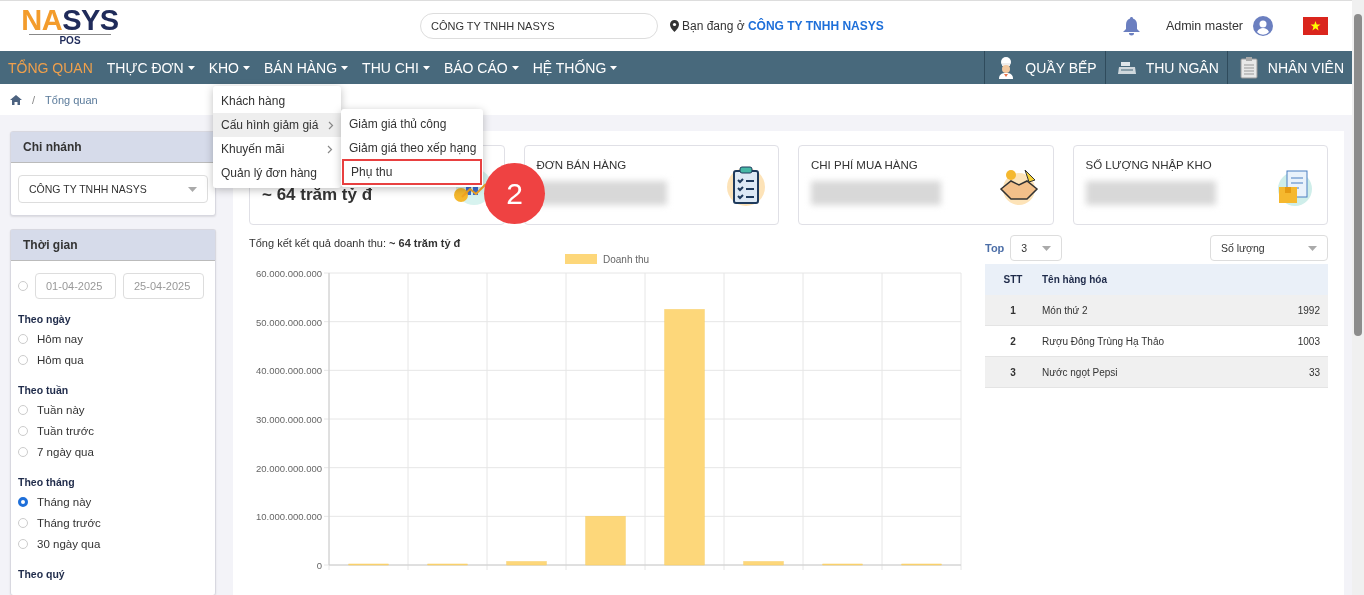 The height and width of the screenshot is (595, 1364). Describe the element at coordinates (1269, 248) in the screenshot. I see `metric-select: Số lượng` at that location.